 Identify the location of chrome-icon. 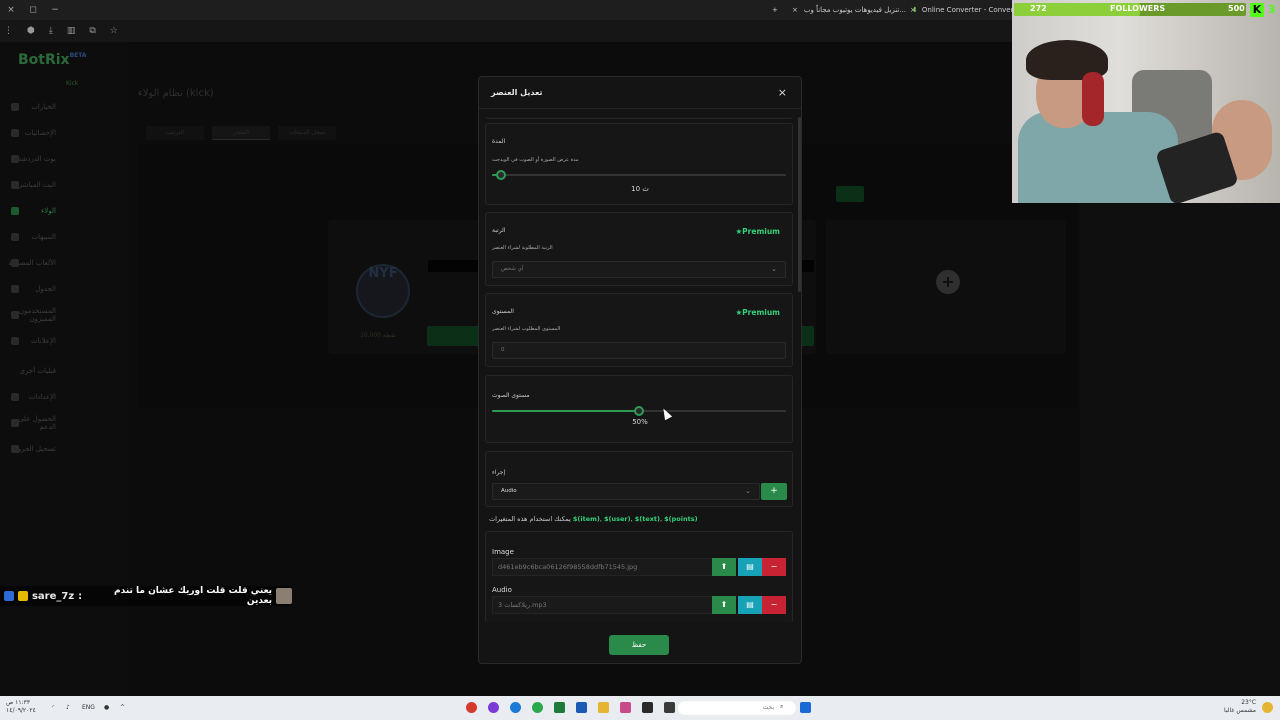
(537, 707).